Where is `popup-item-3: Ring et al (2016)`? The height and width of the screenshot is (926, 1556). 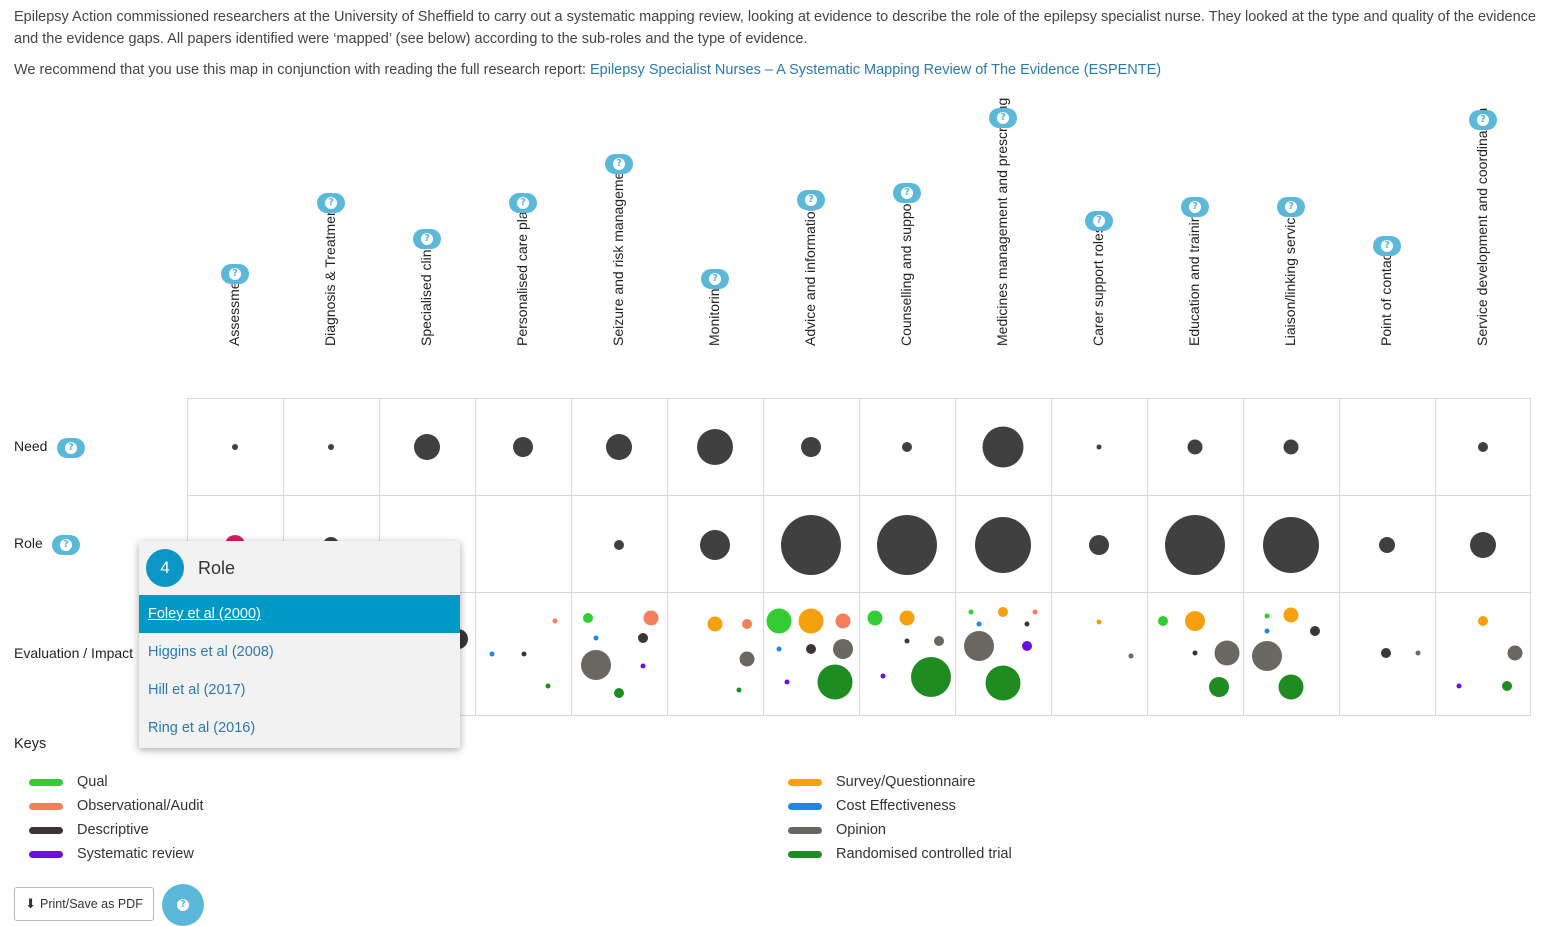
popup-item-3: Ring et al (2016) is located at coordinates (299, 728).